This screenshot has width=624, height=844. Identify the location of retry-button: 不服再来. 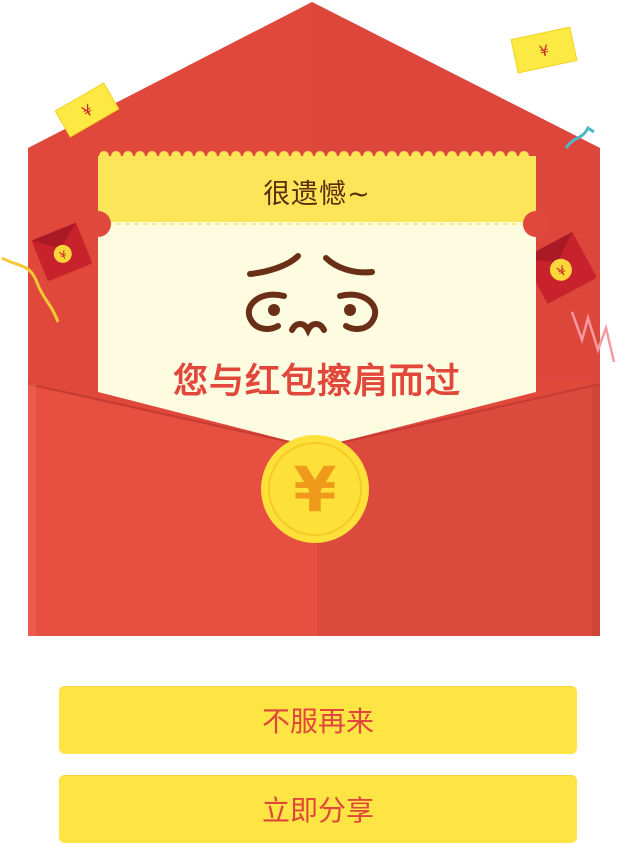
(318, 720).